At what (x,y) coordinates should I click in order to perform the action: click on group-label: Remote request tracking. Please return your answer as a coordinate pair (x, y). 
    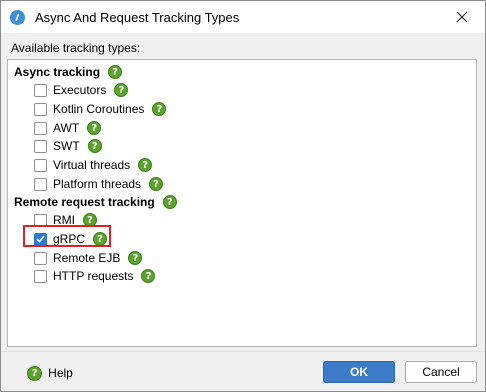
    Looking at the image, I should click on (84, 202).